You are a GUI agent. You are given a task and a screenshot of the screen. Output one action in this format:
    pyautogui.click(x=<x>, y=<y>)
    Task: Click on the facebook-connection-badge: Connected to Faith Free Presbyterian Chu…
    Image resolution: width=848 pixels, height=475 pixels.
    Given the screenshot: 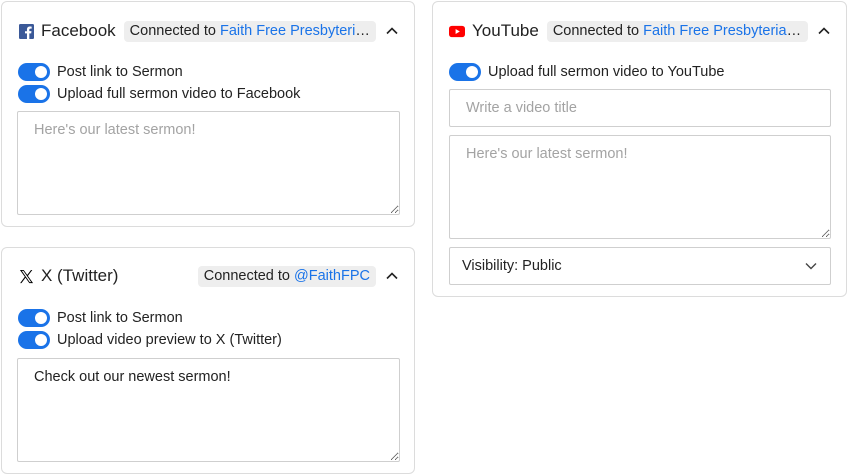 What is the action you would take?
    pyautogui.click(x=249, y=31)
    